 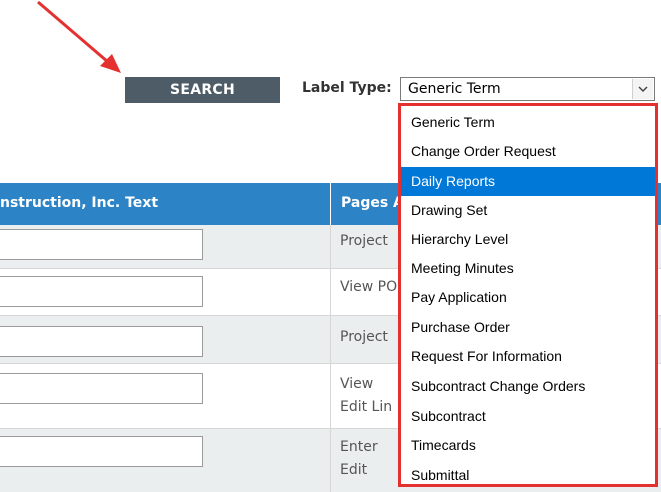 What do you see at coordinates (528, 445) in the screenshot?
I see `dropdown-option: Timecards` at bounding box center [528, 445].